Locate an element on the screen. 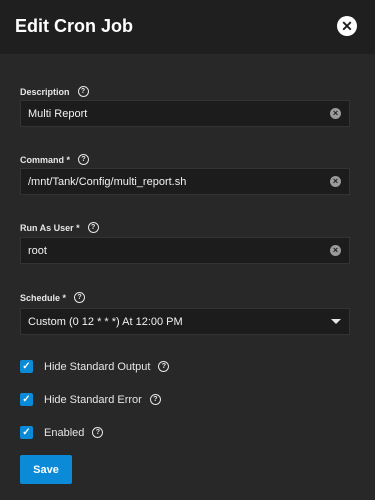  command-value: /mnt/Tank/Config/multi_report.sh is located at coordinates (175, 182).